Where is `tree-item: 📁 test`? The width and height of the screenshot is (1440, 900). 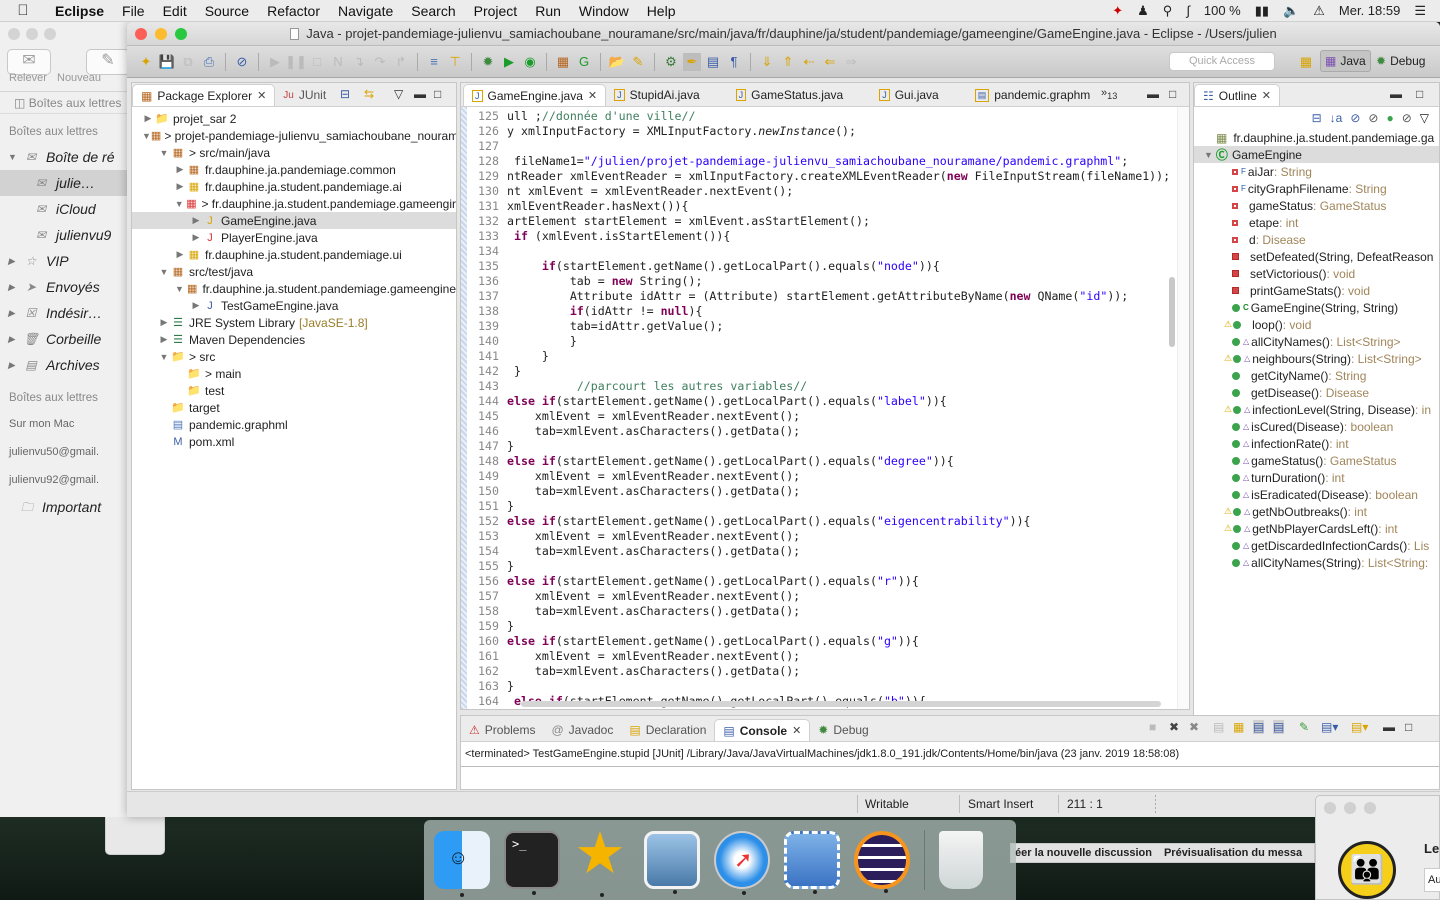 tree-item: 📁 test is located at coordinates (294, 390).